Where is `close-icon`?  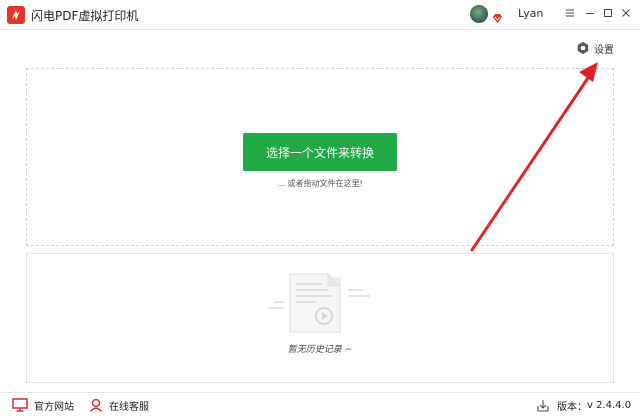 close-icon is located at coordinates (626, 13).